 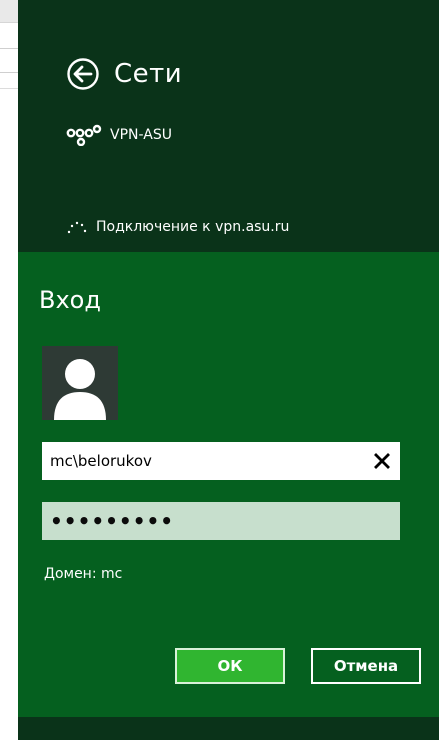 I want to click on login-title: Вход, so click(x=70, y=300).